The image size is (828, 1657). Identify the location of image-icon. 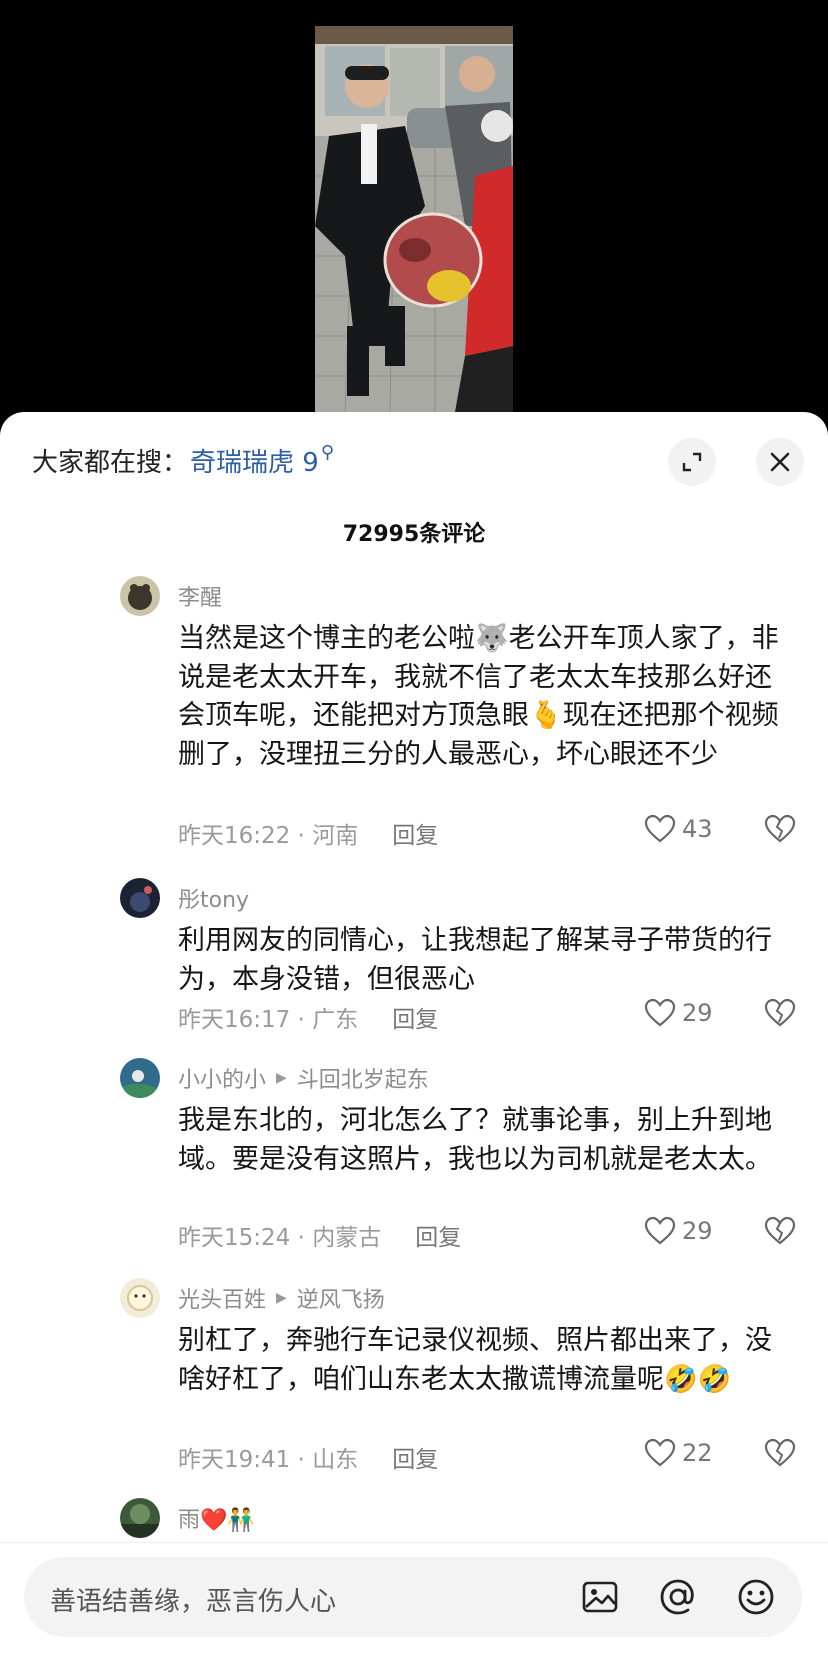
(600, 1597).